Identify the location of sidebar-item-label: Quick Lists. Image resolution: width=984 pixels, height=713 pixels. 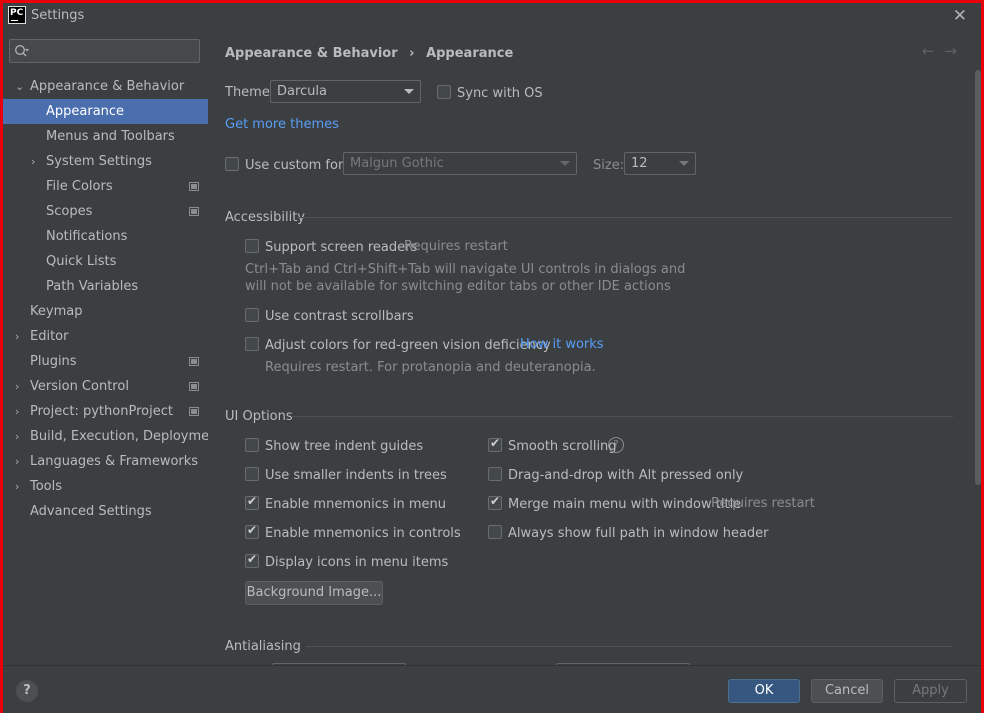
(81, 261).